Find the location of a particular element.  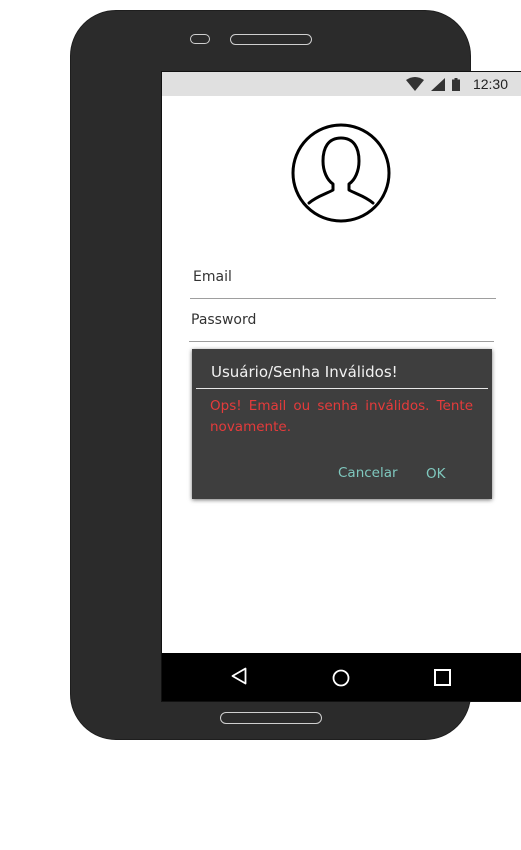

email-label: Email is located at coordinates (212, 277).